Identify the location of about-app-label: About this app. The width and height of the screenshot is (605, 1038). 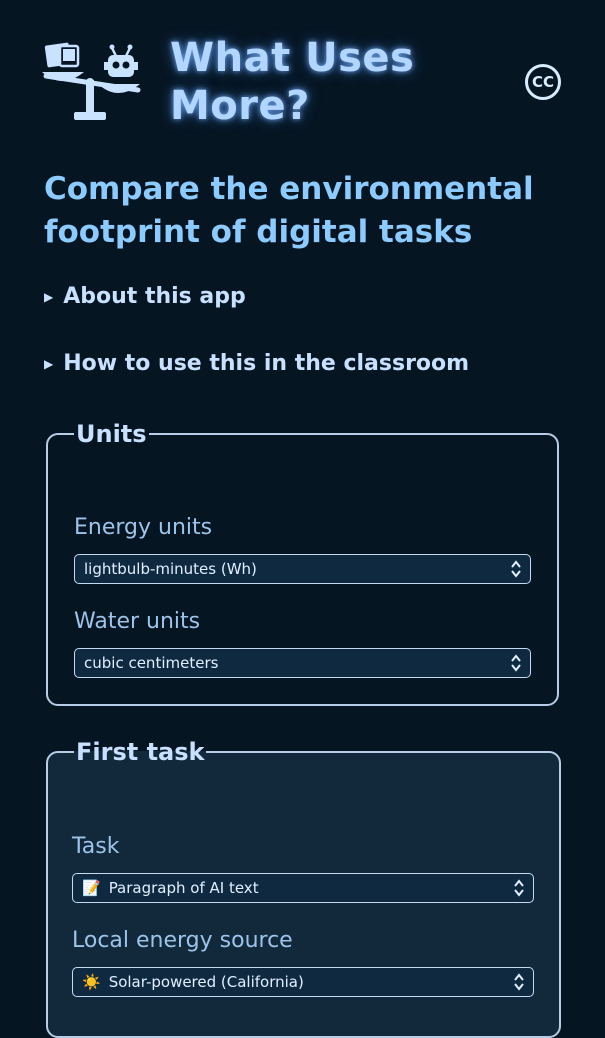
(154, 296).